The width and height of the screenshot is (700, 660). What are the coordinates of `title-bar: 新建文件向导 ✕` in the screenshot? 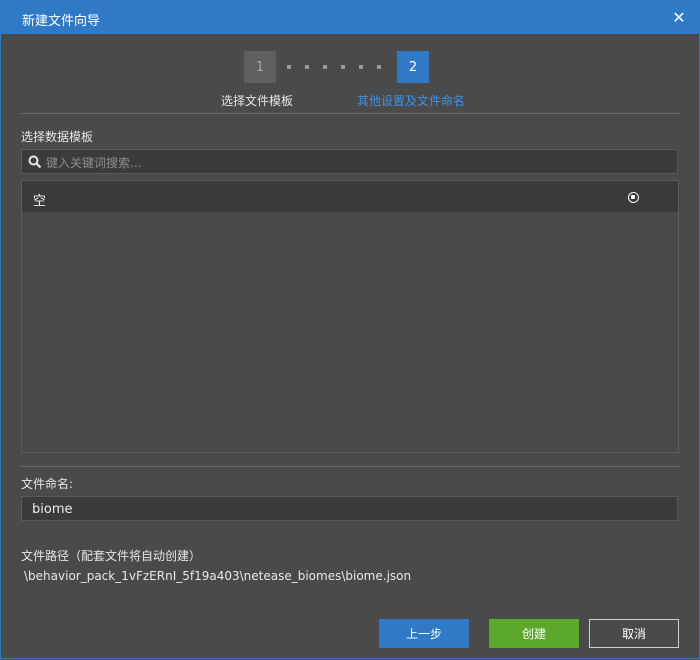 It's located at (350, 17).